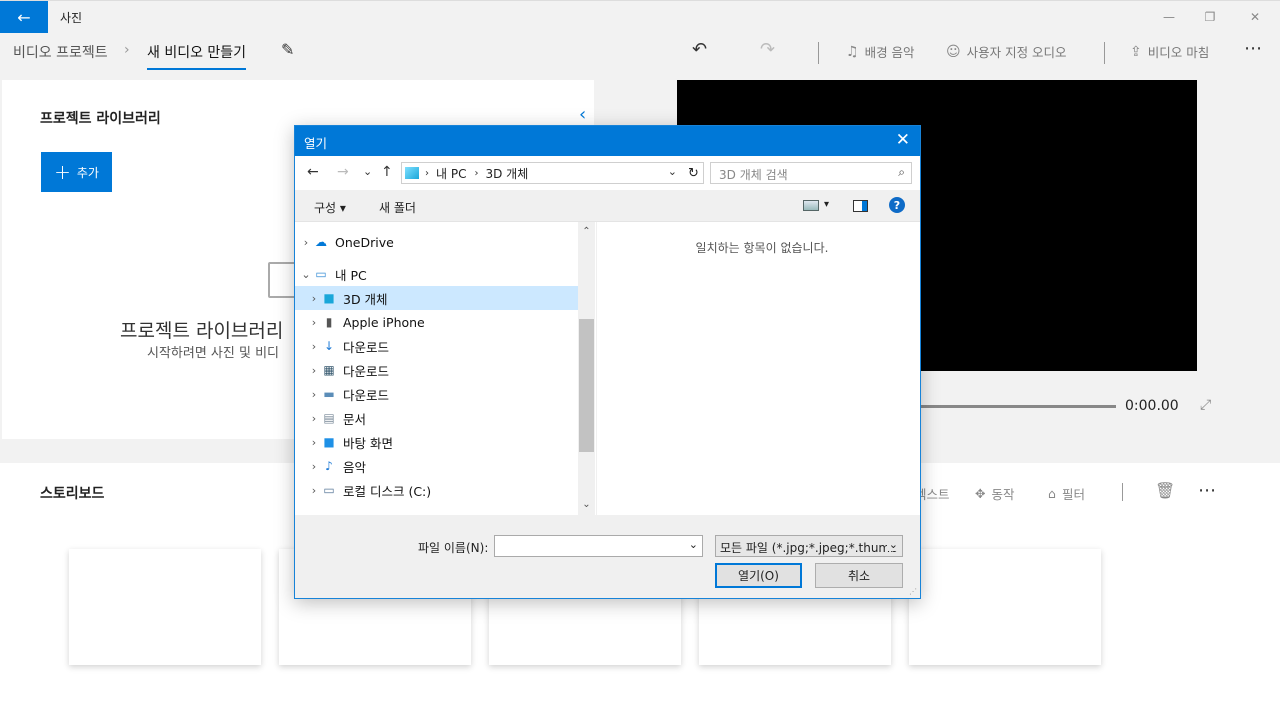  I want to click on tree-item: › ▬ 다운로드, so click(436, 394).